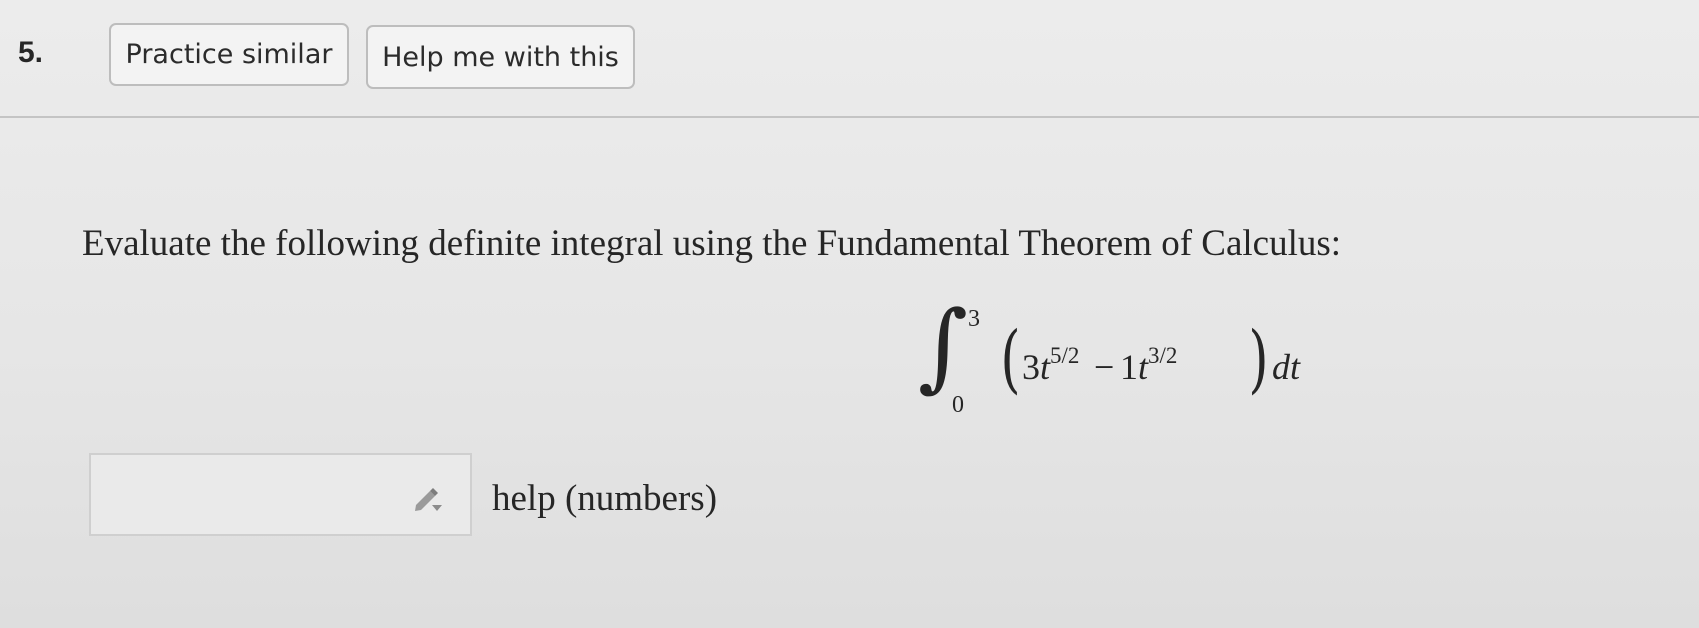  What do you see at coordinates (1143, 367) in the screenshot?
I see `term-2-variable: t` at bounding box center [1143, 367].